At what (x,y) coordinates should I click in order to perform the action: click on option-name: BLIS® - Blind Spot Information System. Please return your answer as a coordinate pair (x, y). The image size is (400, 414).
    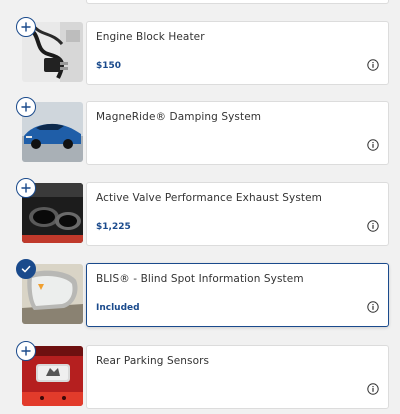
    Looking at the image, I should click on (200, 279).